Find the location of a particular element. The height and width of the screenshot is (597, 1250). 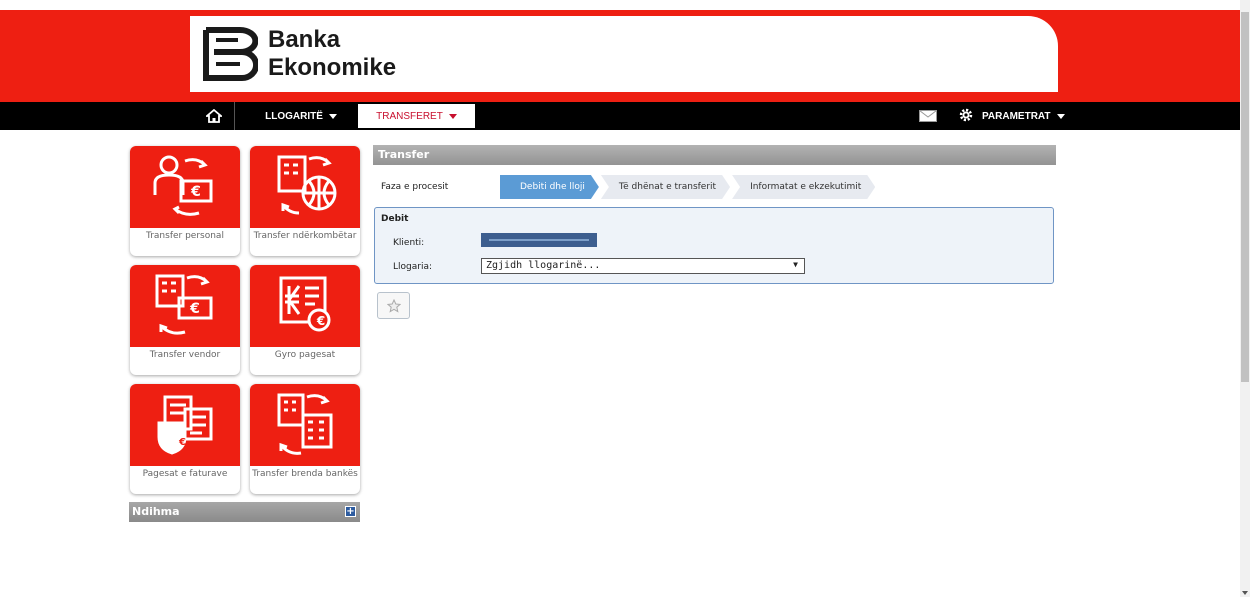

nav-parametrat: PARAMETRAT is located at coordinates (1023, 116).